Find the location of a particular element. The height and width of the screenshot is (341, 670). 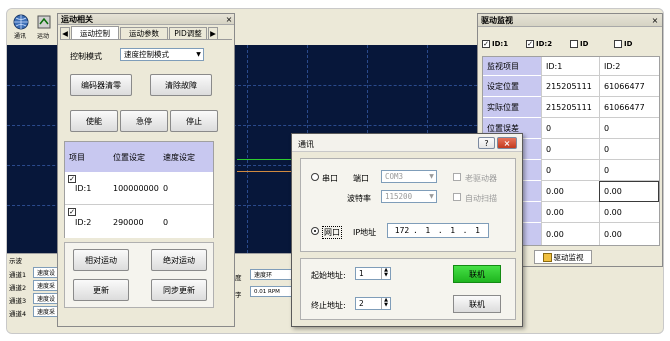

start-address-label: 起始地址: is located at coordinates (328, 275).